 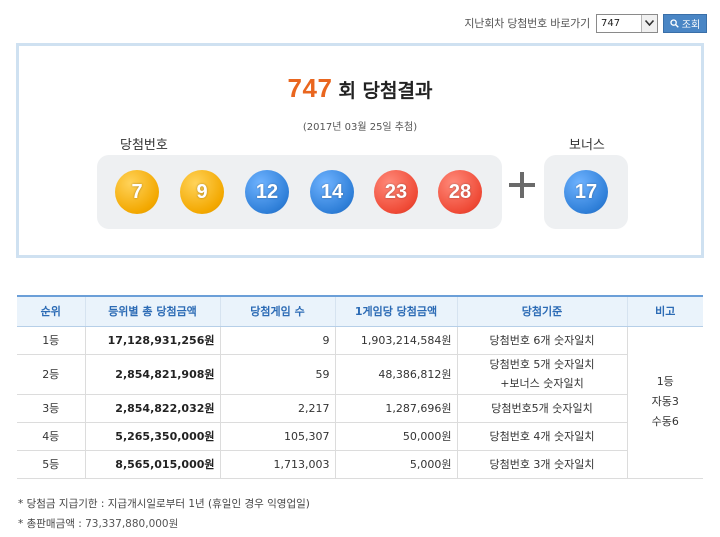 What do you see at coordinates (152, 408) in the screenshot?
I see `cell-total-prize: 2,854,822,032원` at bounding box center [152, 408].